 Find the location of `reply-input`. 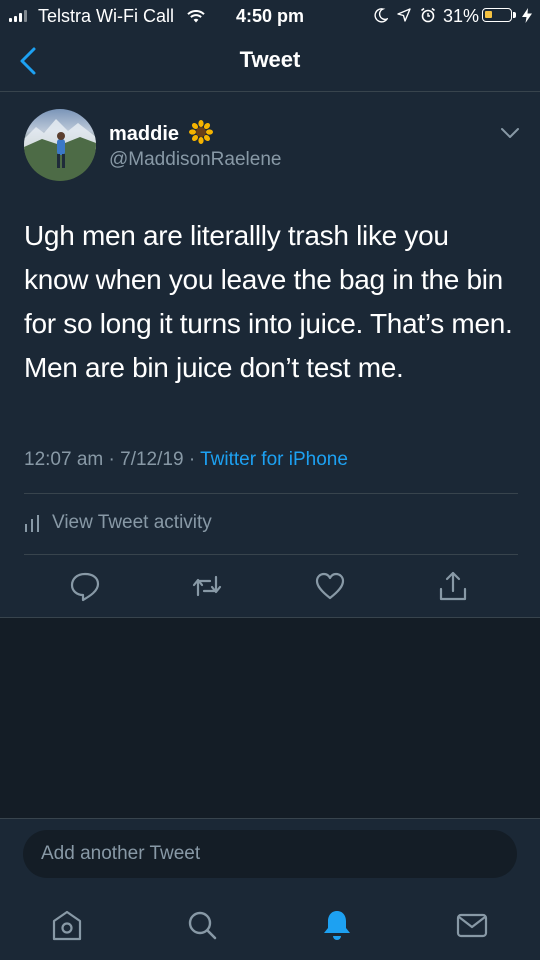

reply-input is located at coordinates (270, 854).